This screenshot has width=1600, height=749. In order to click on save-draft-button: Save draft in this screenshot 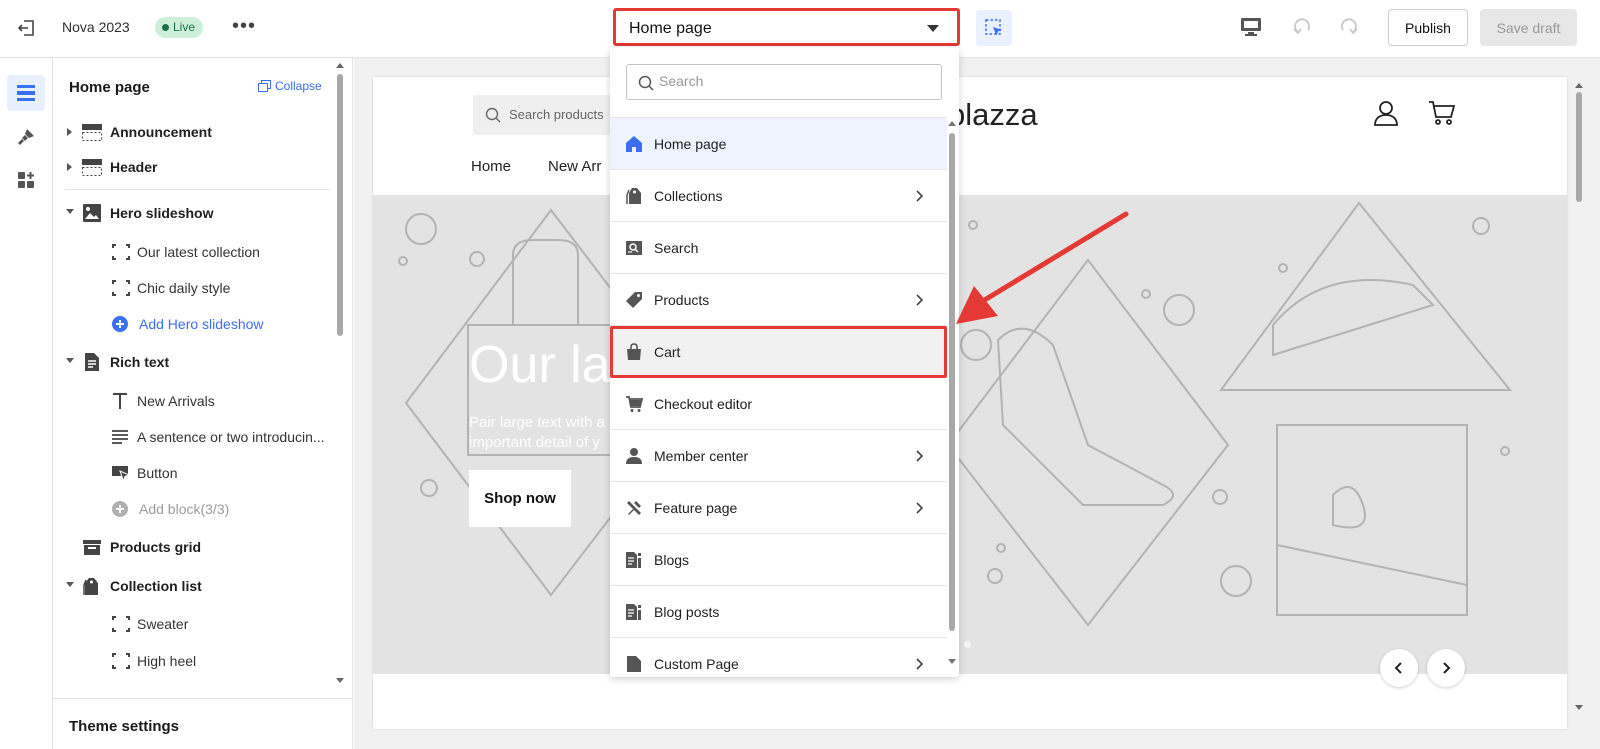, I will do `click(1528, 27)`.